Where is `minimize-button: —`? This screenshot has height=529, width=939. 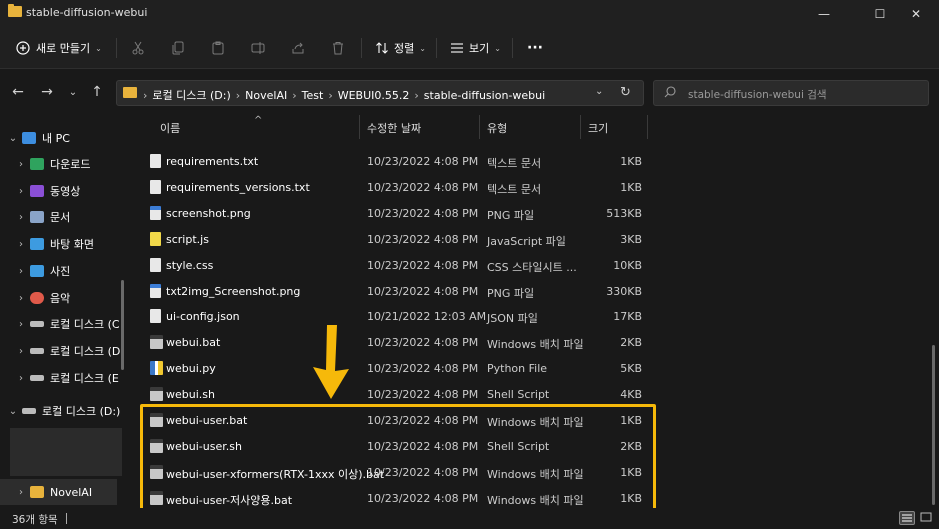 minimize-button: — is located at coordinates (824, 13).